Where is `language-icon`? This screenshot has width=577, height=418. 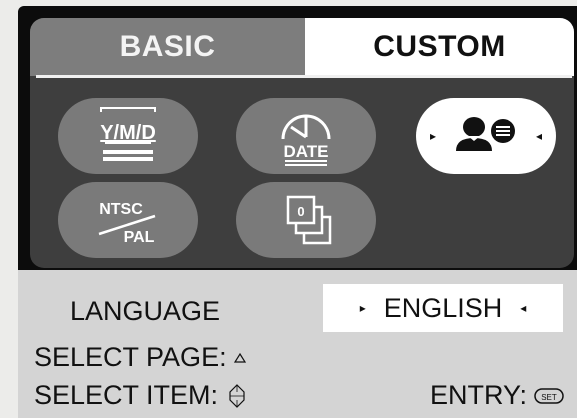
language-icon is located at coordinates (485, 134).